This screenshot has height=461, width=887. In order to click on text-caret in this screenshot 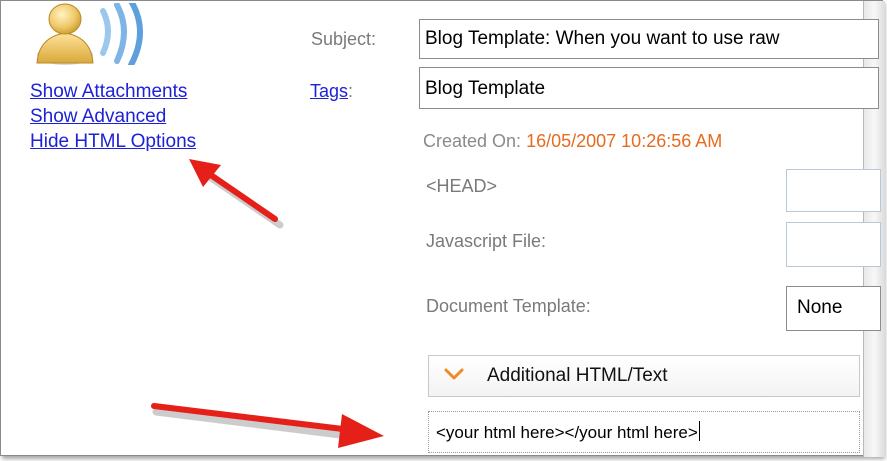, I will do `click(699, 431)`.